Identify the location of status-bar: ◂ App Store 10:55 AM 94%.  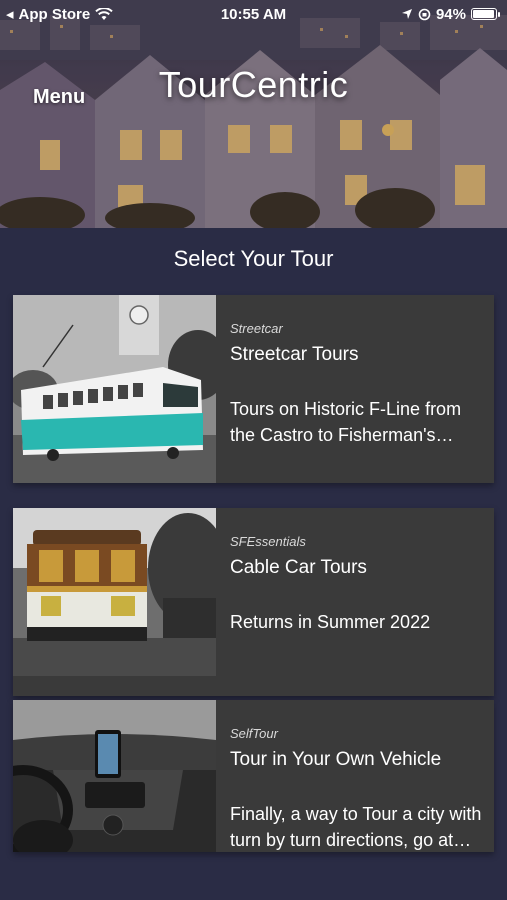
(253, 14).